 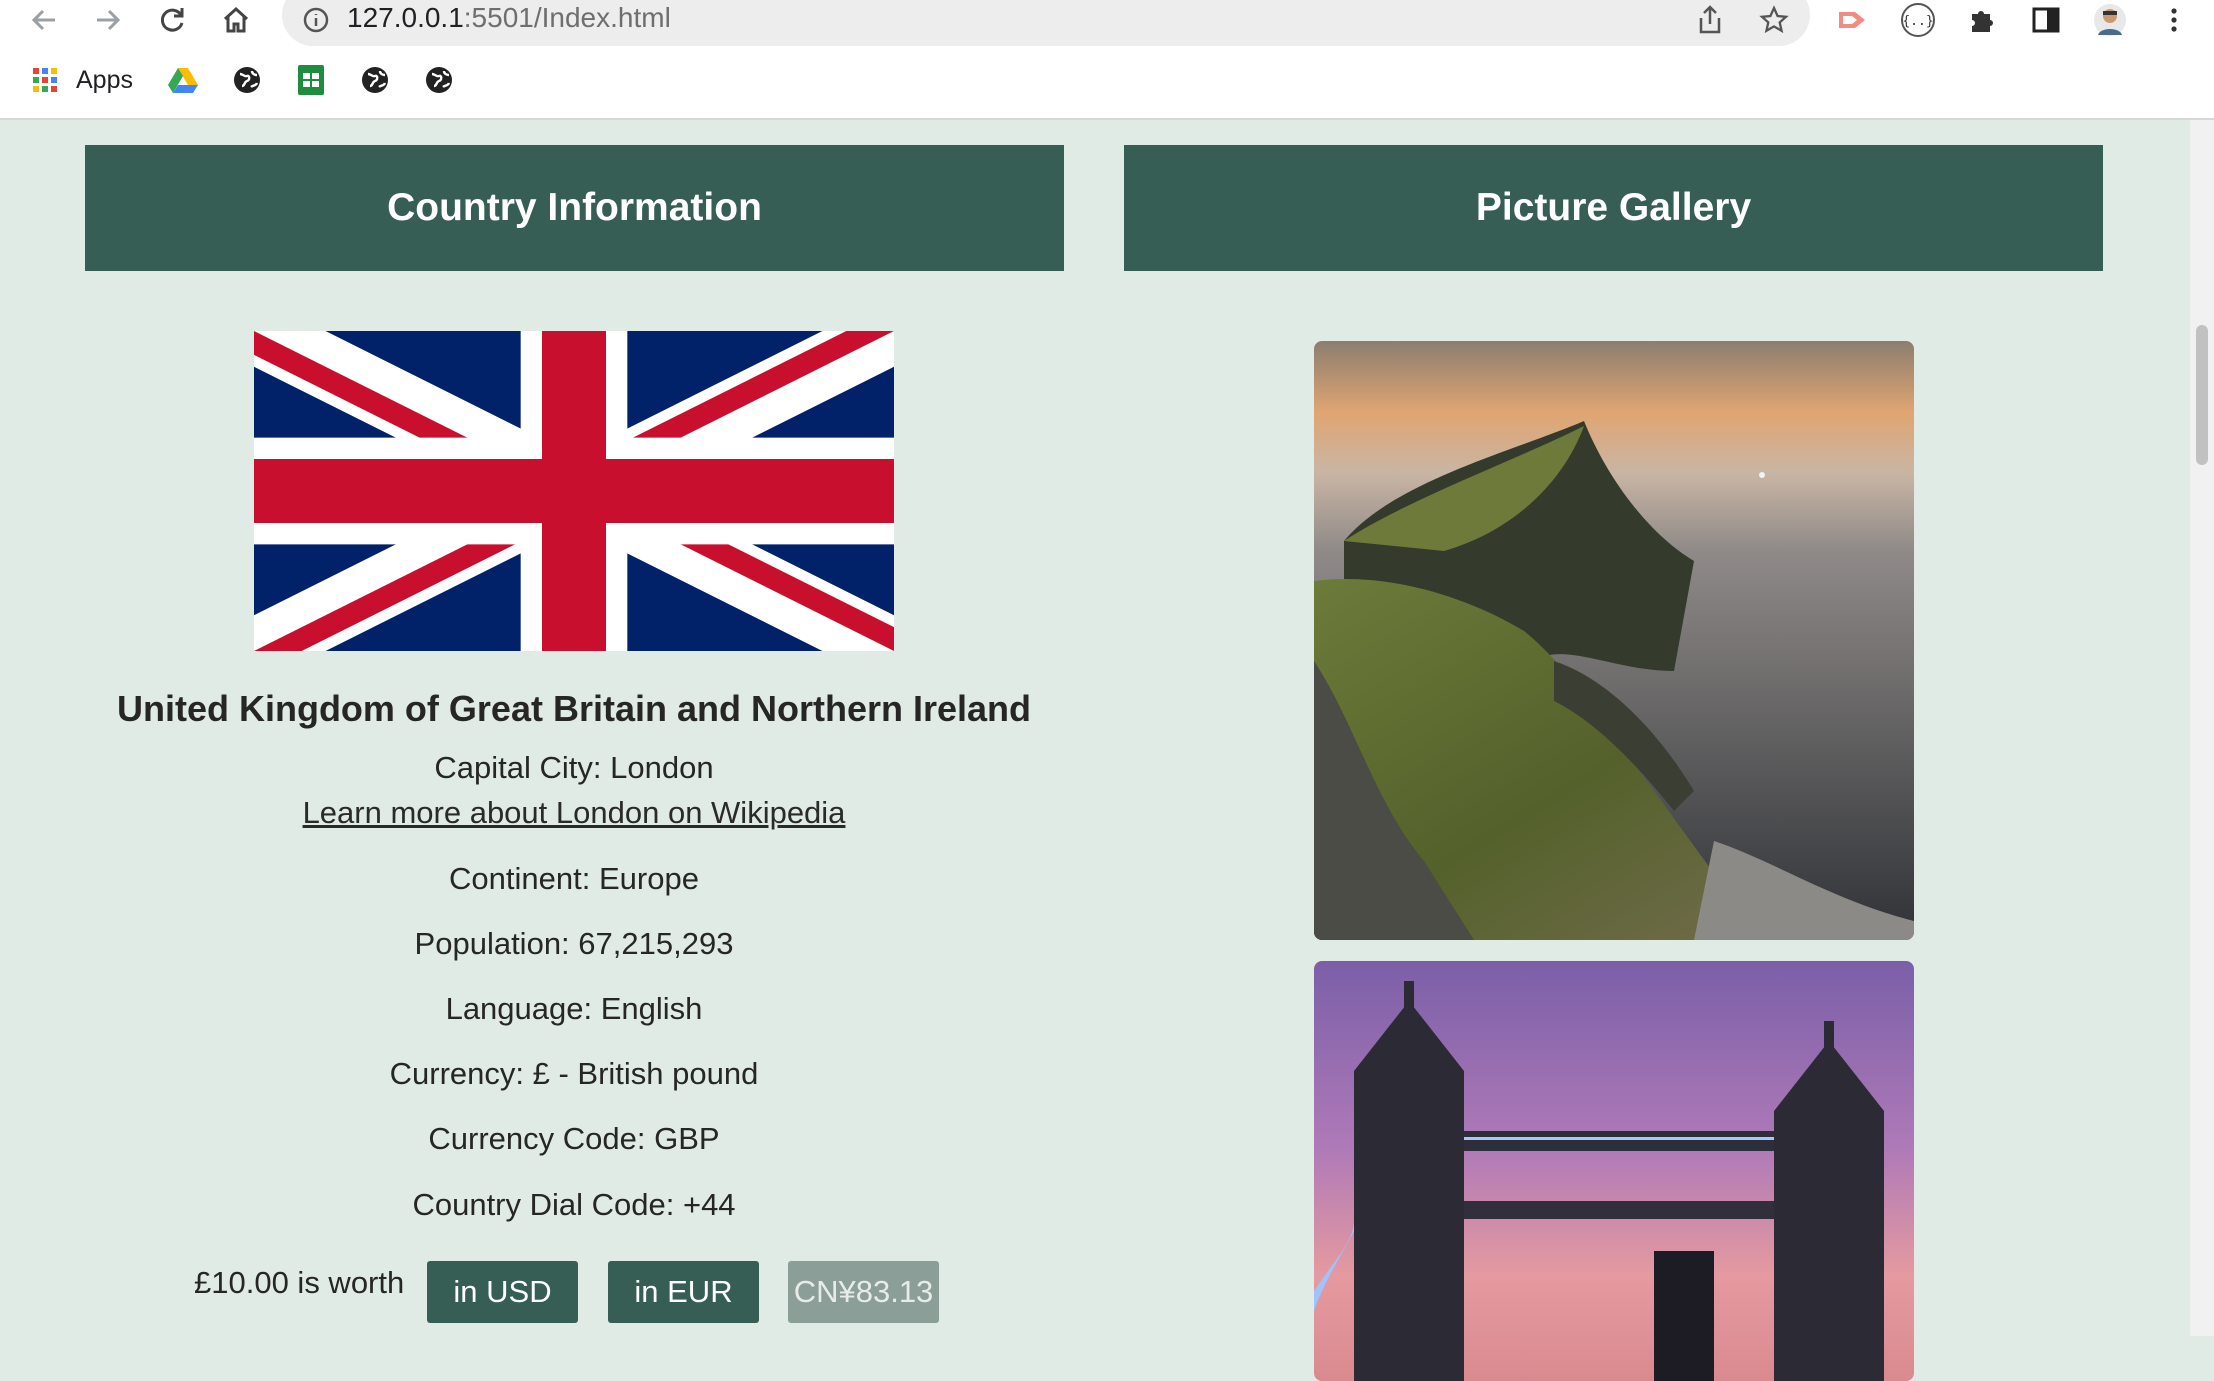 I want to click on site-info-icon, so click(x=316, y=20).